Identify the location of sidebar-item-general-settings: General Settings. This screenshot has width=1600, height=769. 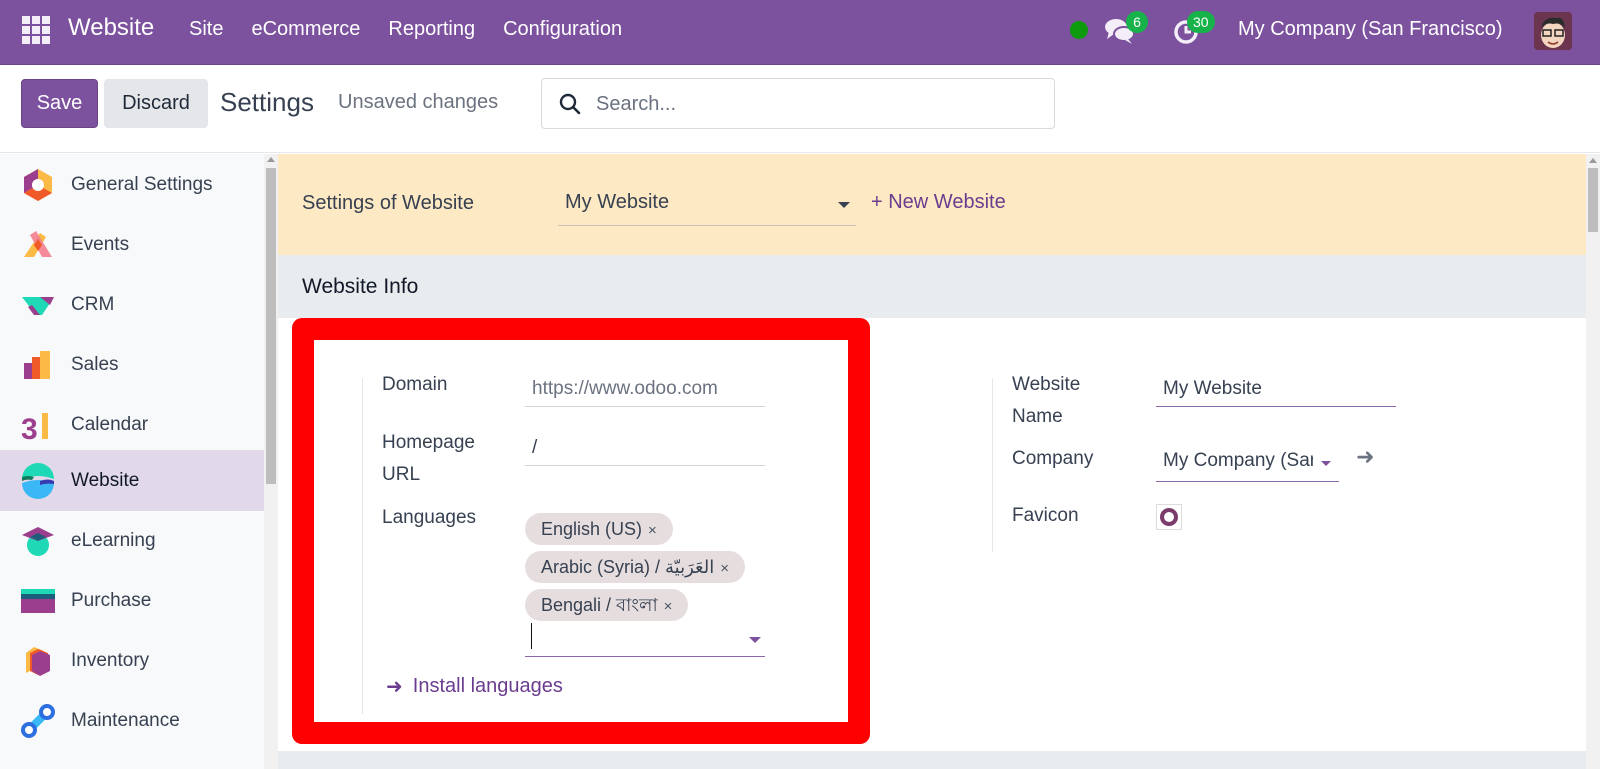
(132, 184).